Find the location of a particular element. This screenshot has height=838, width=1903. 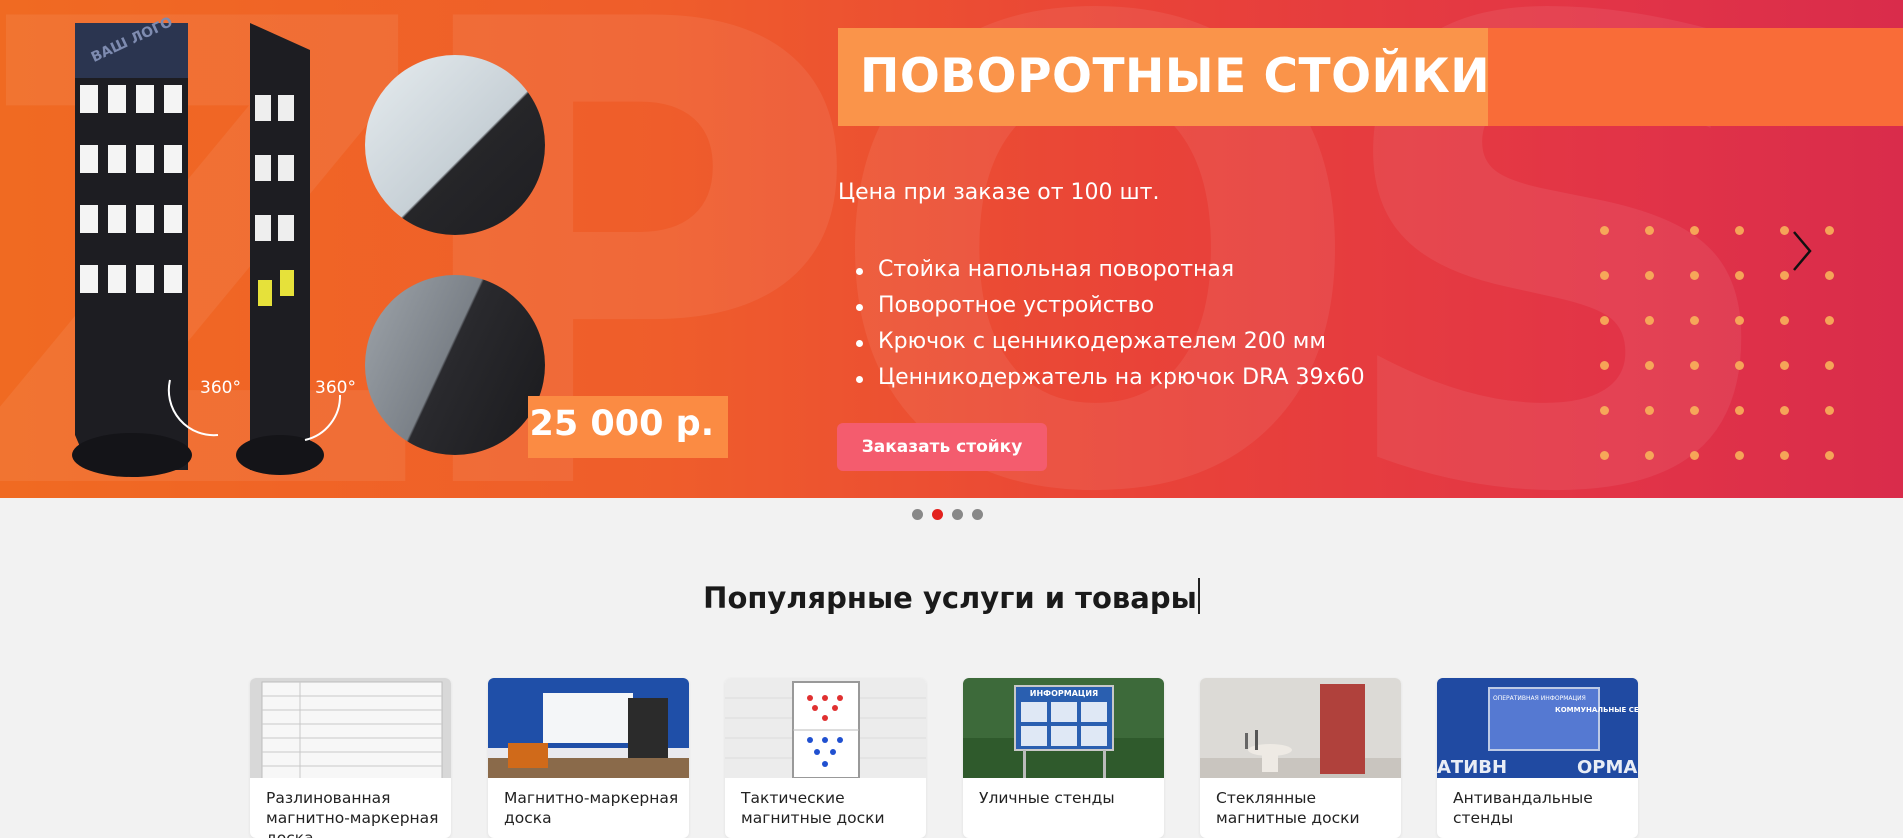

detail-photo-bottom is located at coordinates (455, 365).